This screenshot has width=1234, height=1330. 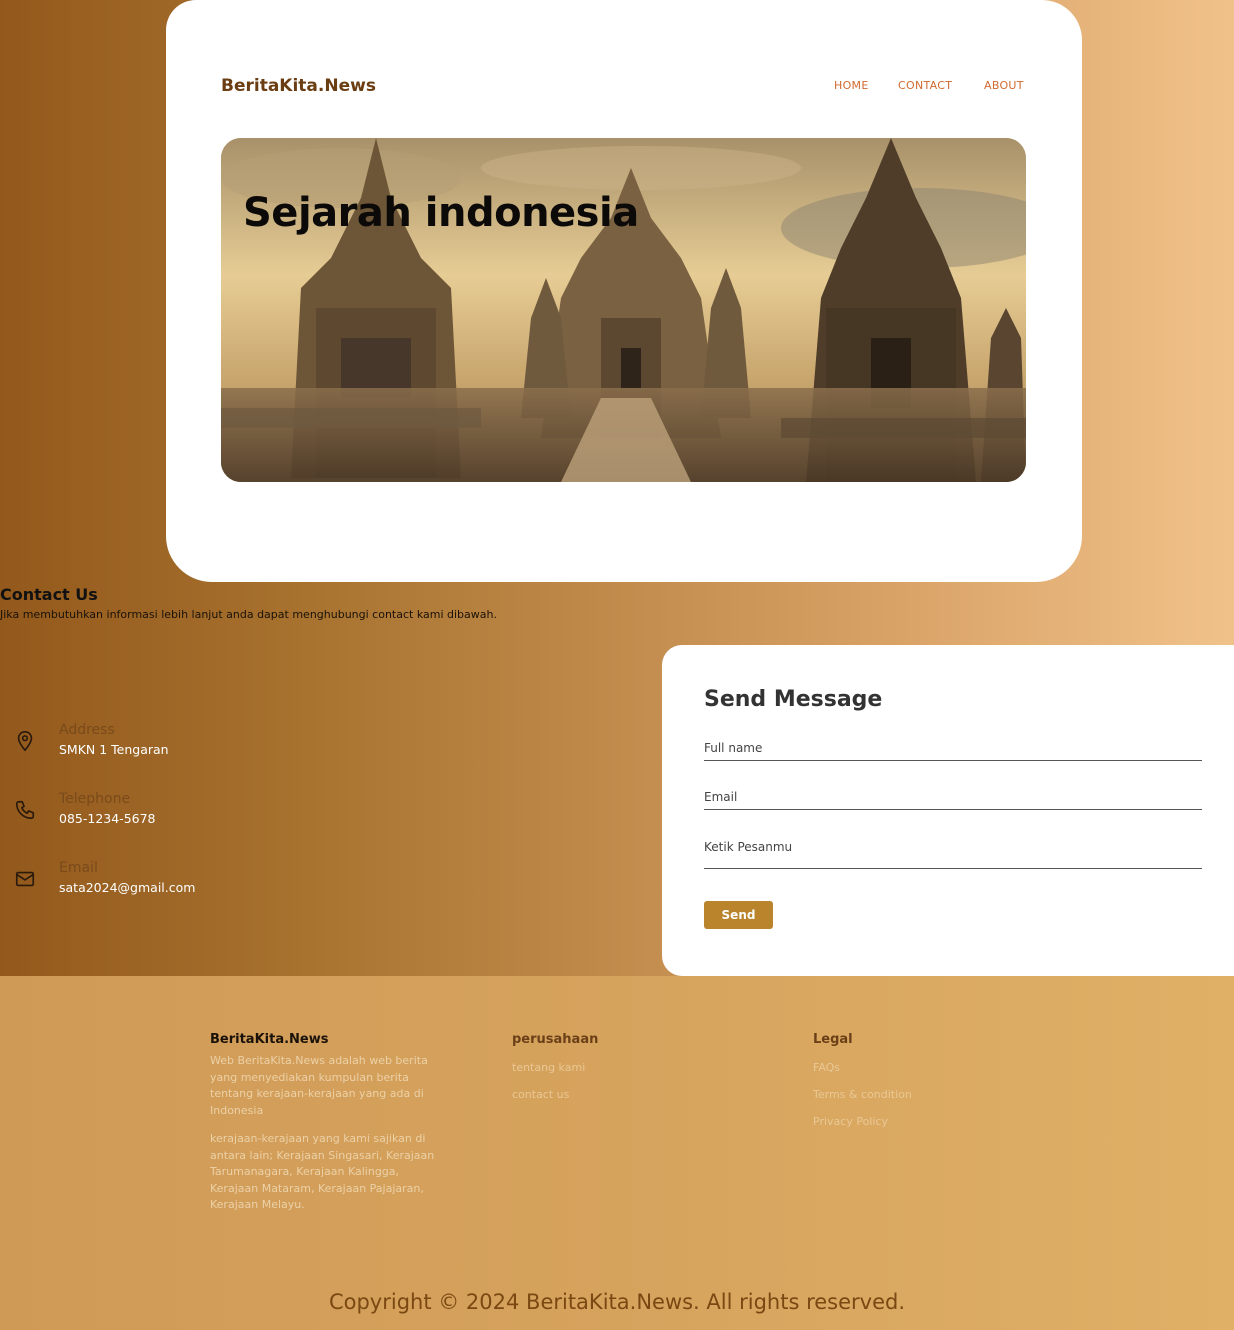 What do you see at coordinates (925, 85) in the screenshot?
I see `nav-contact: CONTACT` at bounding box center [925, 85].